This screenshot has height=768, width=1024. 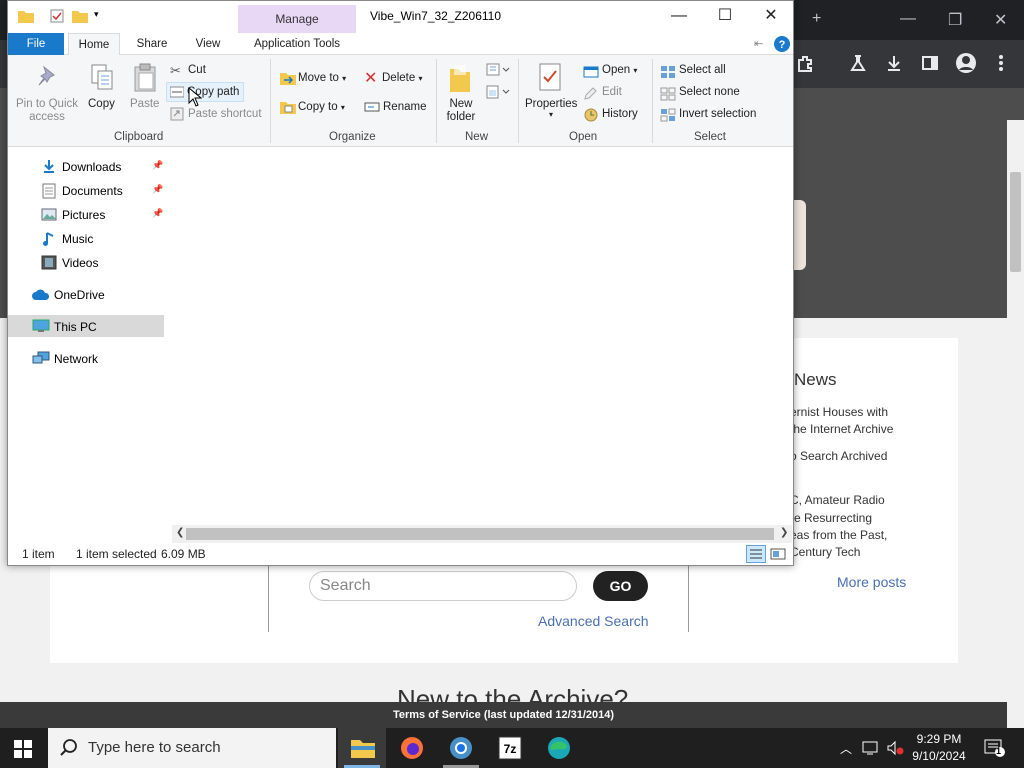 I want to click on move-to-button: Move to ▾, so click(x=322, y=78).